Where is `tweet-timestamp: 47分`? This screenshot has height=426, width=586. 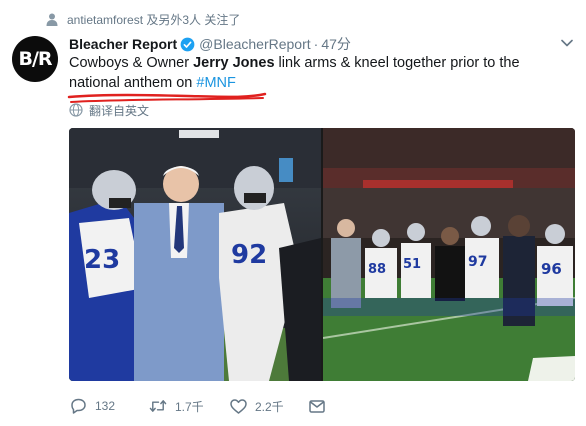
tweet-timestamp: 47分 is located at coordinates (336, 44).